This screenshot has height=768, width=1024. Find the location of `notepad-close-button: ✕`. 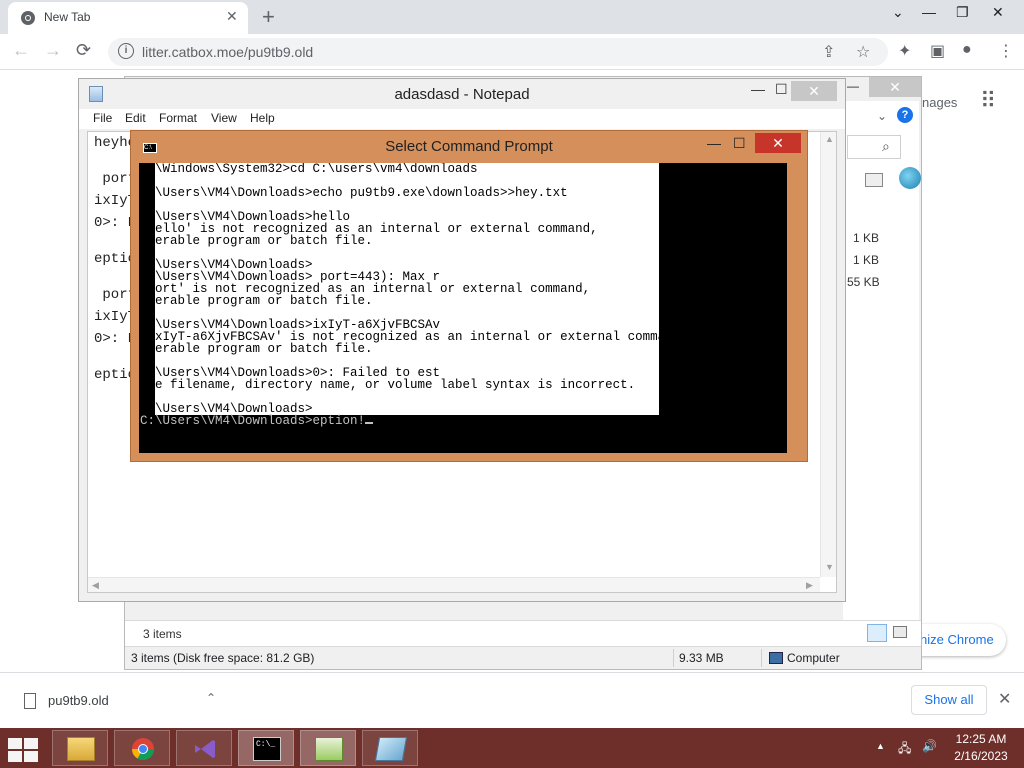

notepad-close-button: ✕ is located at coordinates (814, 91).